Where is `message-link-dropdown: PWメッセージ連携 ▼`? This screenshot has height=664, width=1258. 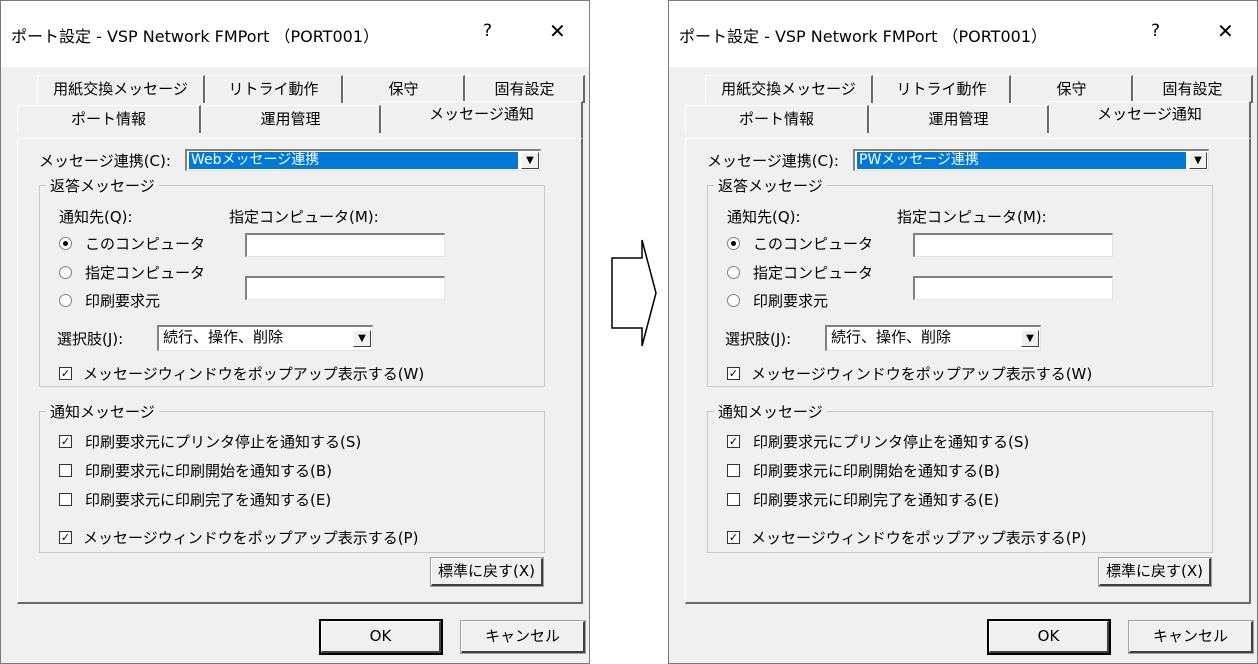
message-link-dropdown: PWメッセージ連携 ▼ is located at coordinates (1031, 160).